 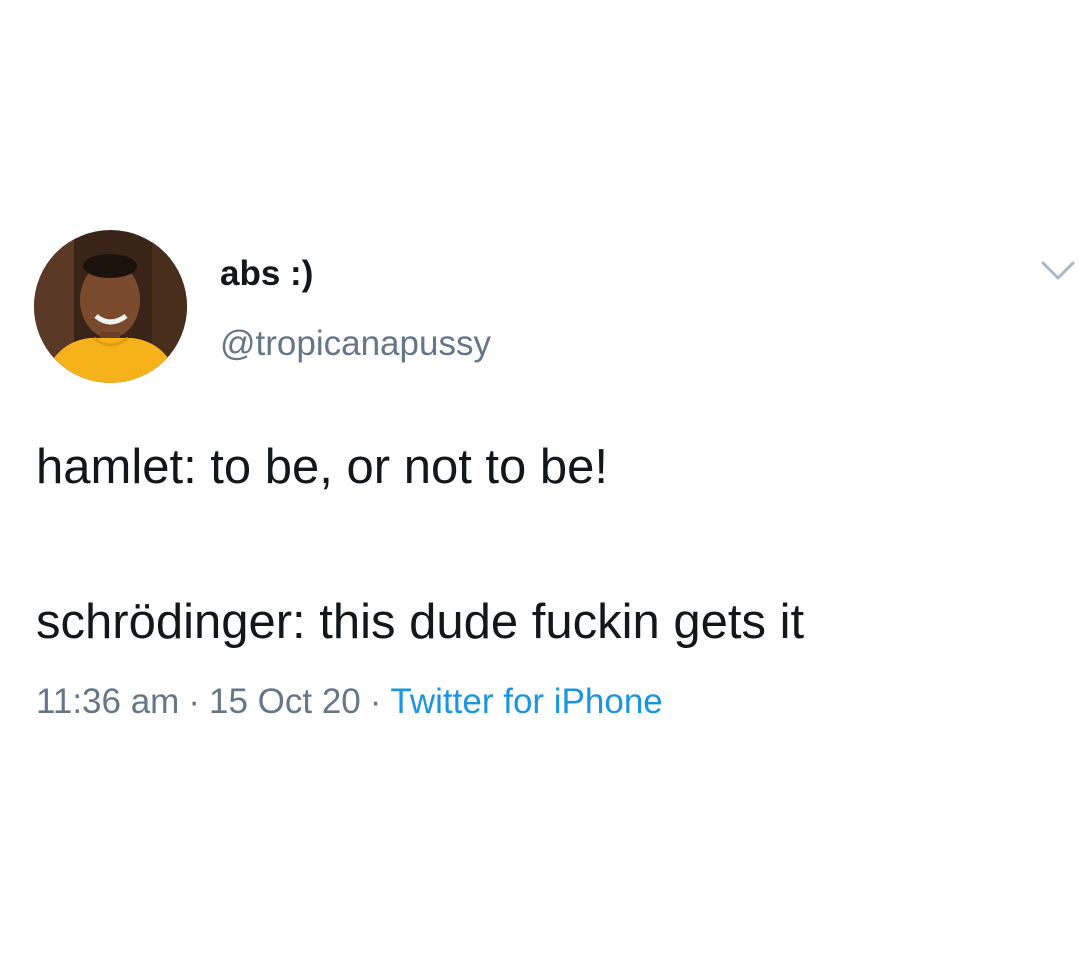 I want to click on author-display-name: abs :), so click(x=266, y=274).